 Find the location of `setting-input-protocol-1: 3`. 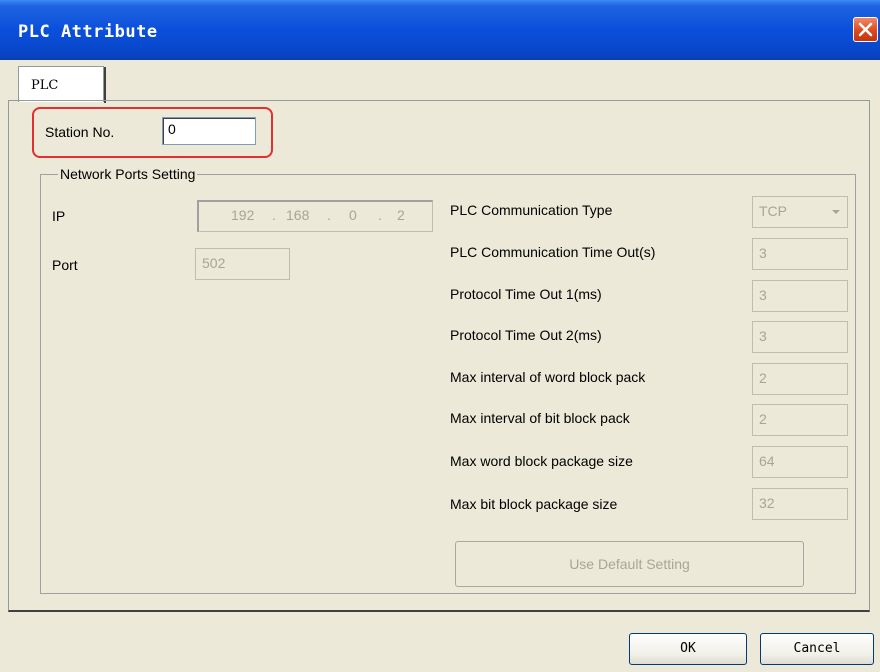

setting-input-protocol-1: 3 is located at coordinates (800, 296).